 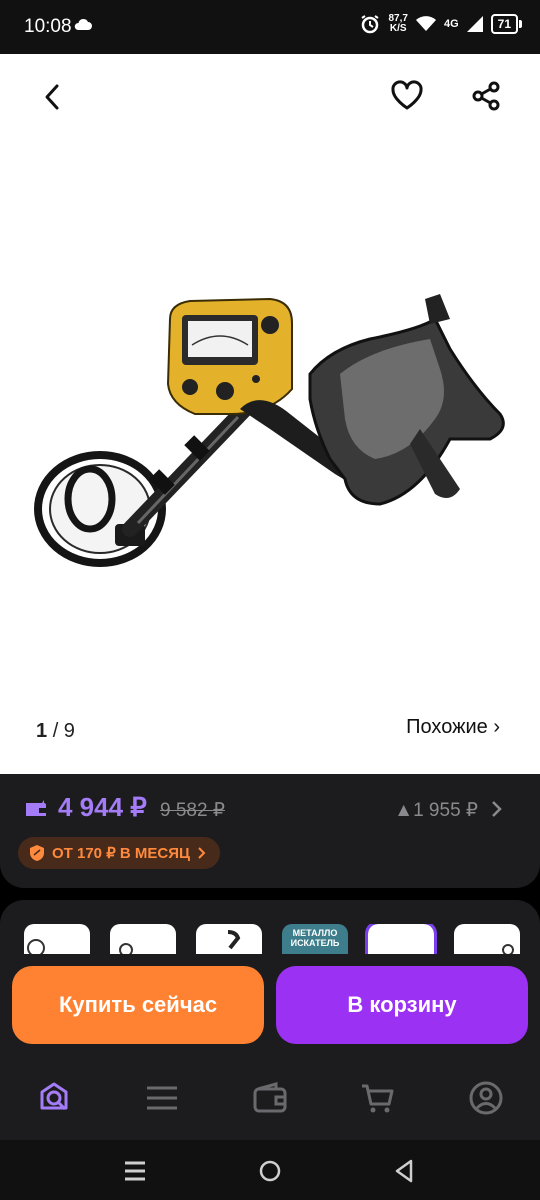 I want to click on counter-total: / 9, so click(x=63, y=731).